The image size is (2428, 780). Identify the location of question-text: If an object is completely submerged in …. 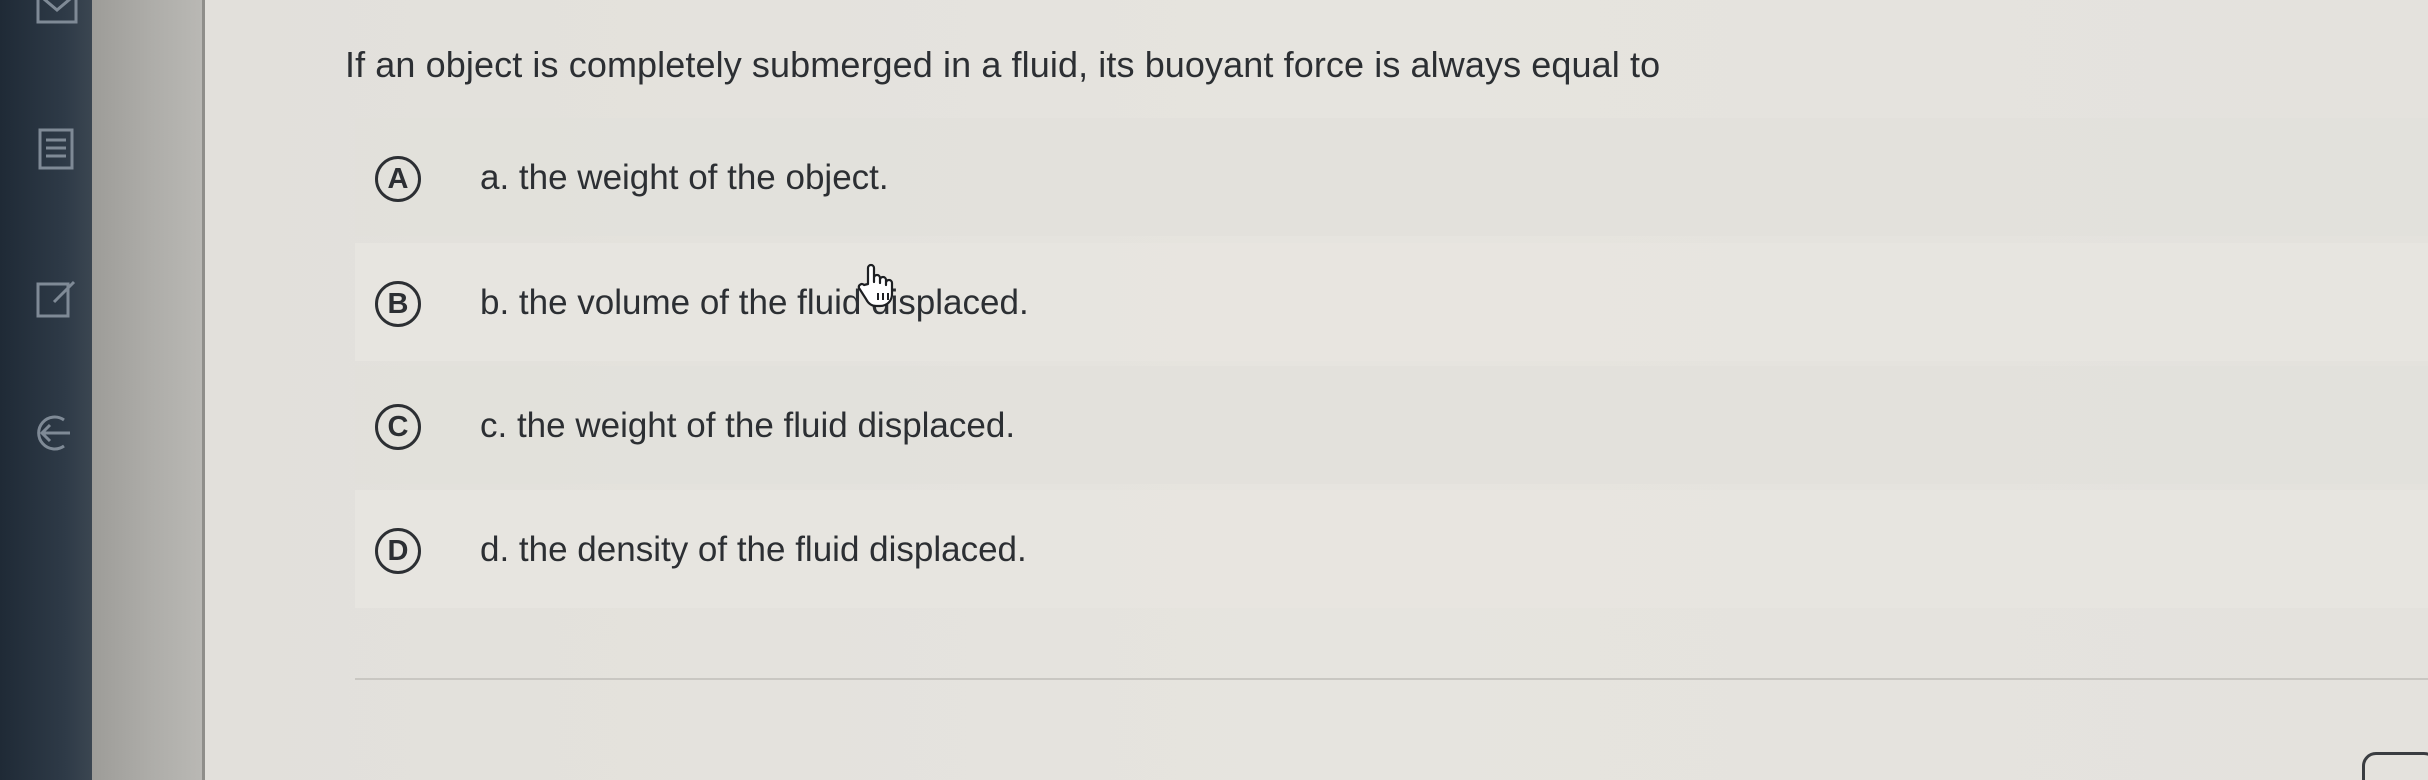
(1003, 64).